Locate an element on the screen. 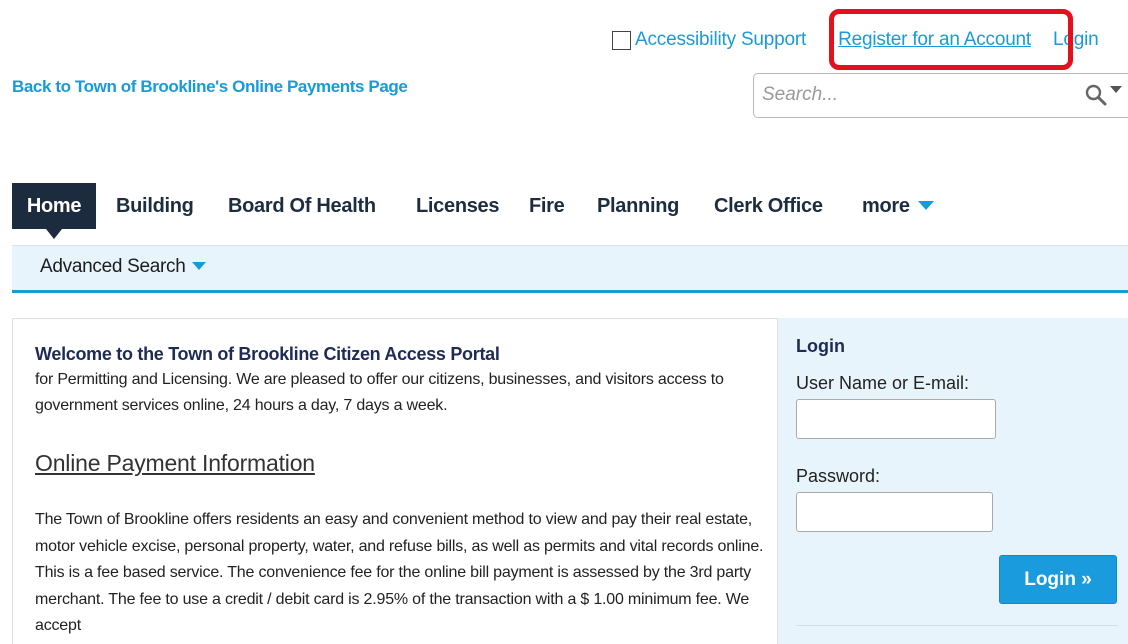 Image resolution: width=1128 pixels, height=644 pixels. password-label: Password: is located at coordinates (838, 476).